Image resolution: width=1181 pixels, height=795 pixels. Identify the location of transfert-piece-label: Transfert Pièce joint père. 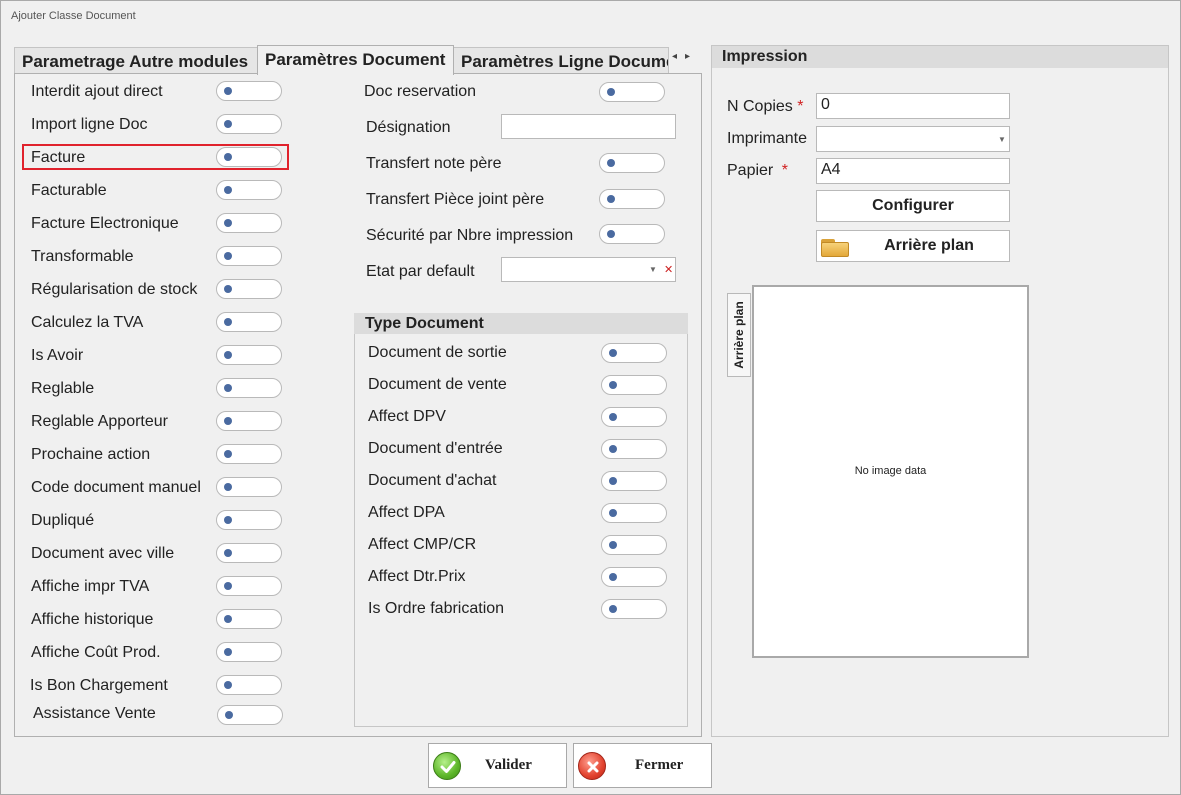
(455, 199).